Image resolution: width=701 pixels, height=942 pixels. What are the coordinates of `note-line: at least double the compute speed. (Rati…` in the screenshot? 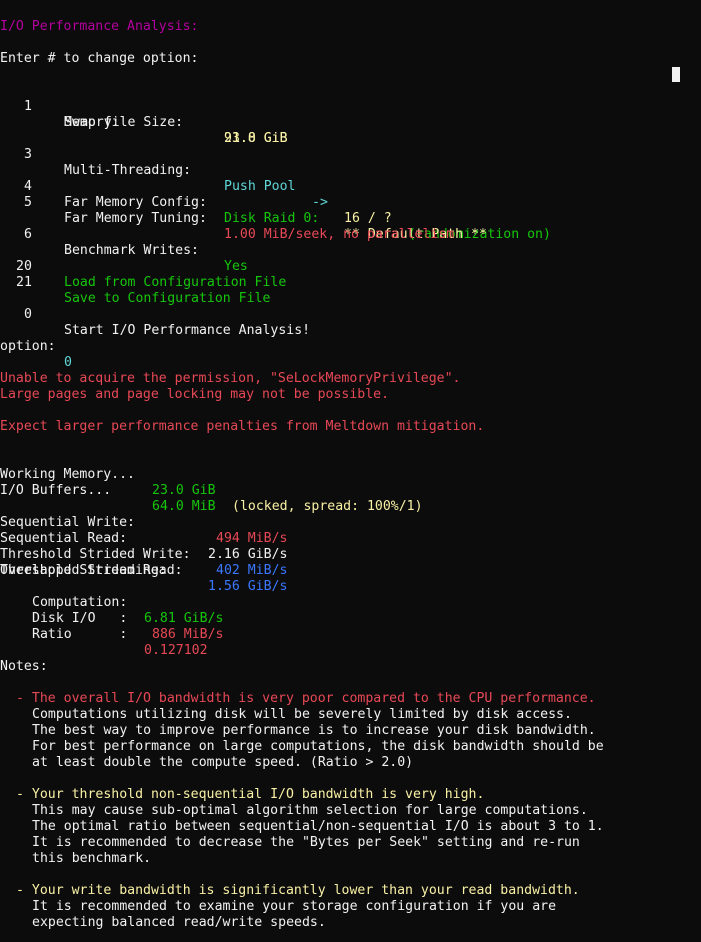 It's located at (223, 762).